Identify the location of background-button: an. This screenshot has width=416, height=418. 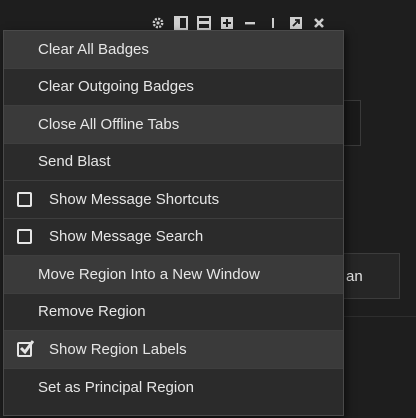
(370, 276).